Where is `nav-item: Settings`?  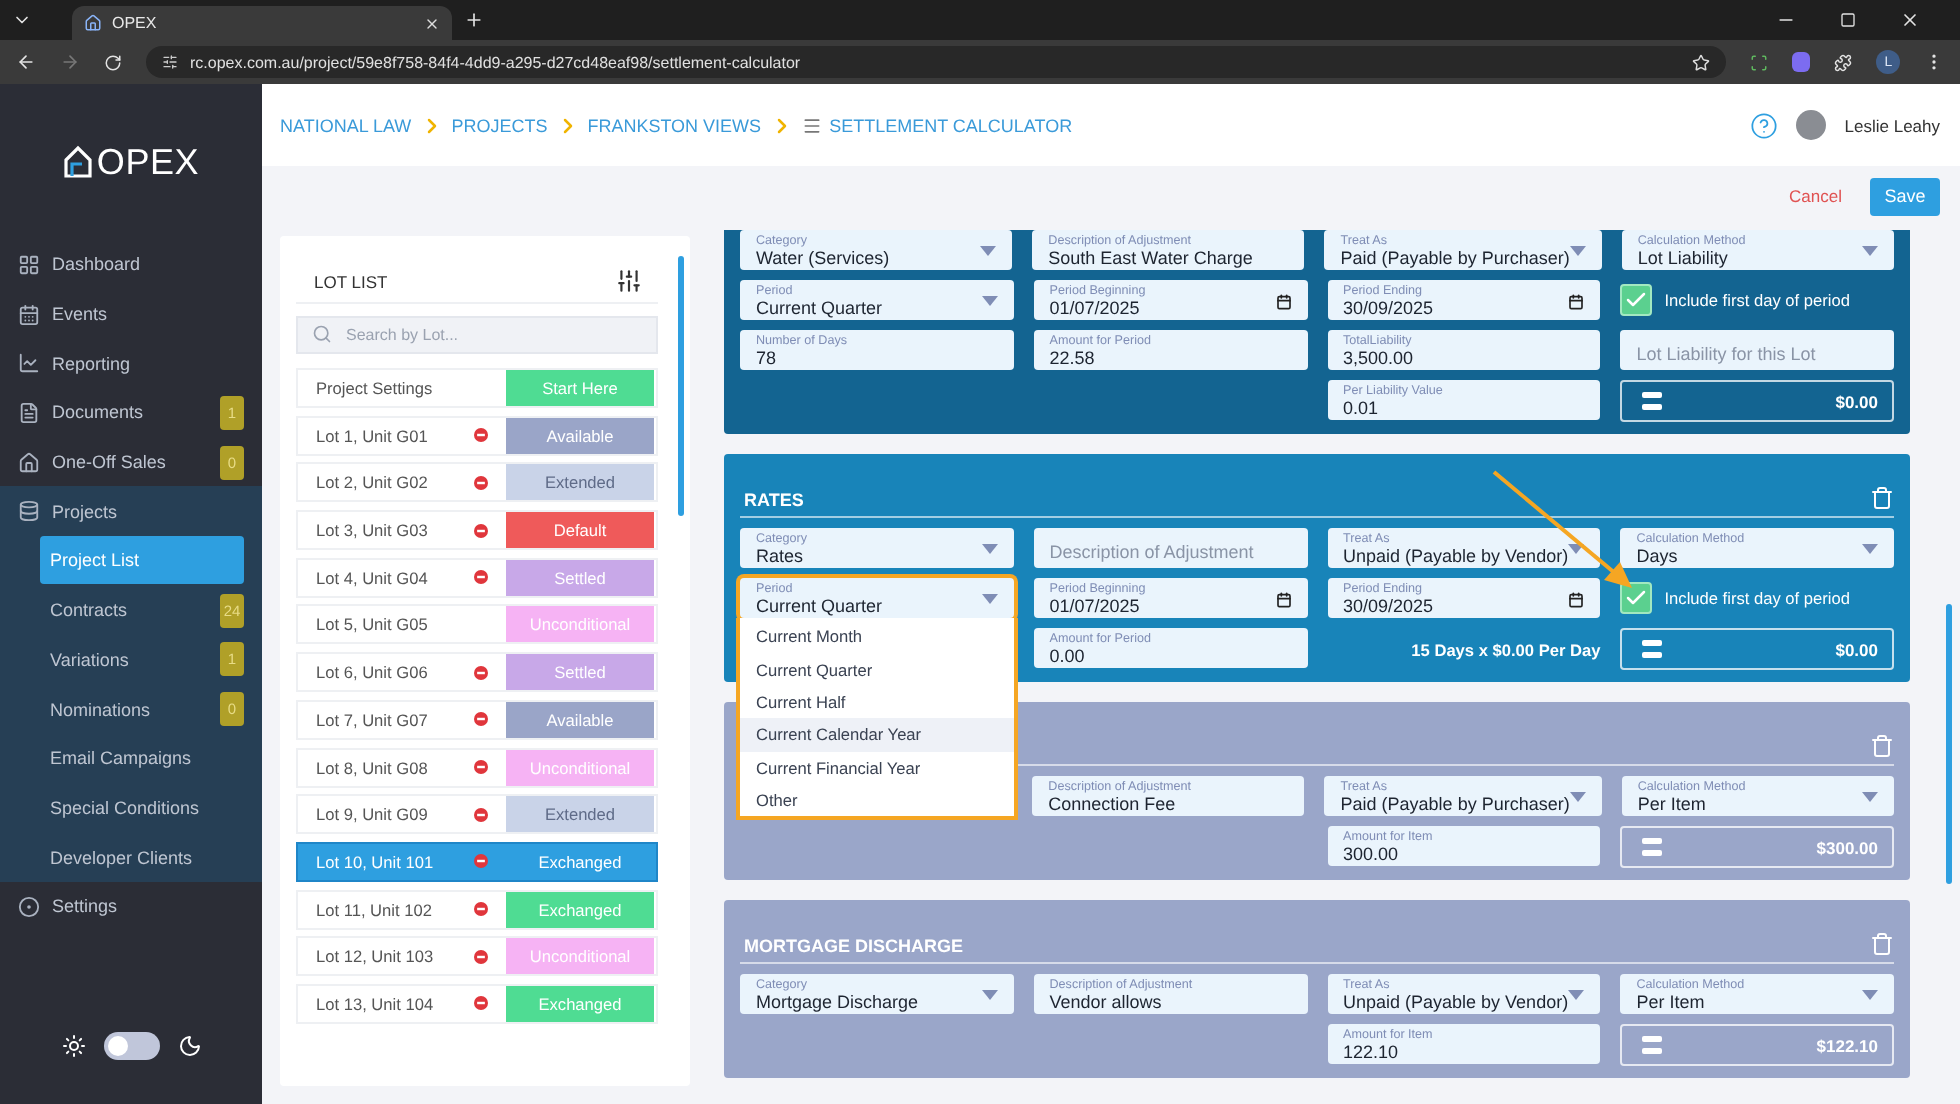 nav-item: Settings is located at coordinates (131, 906).